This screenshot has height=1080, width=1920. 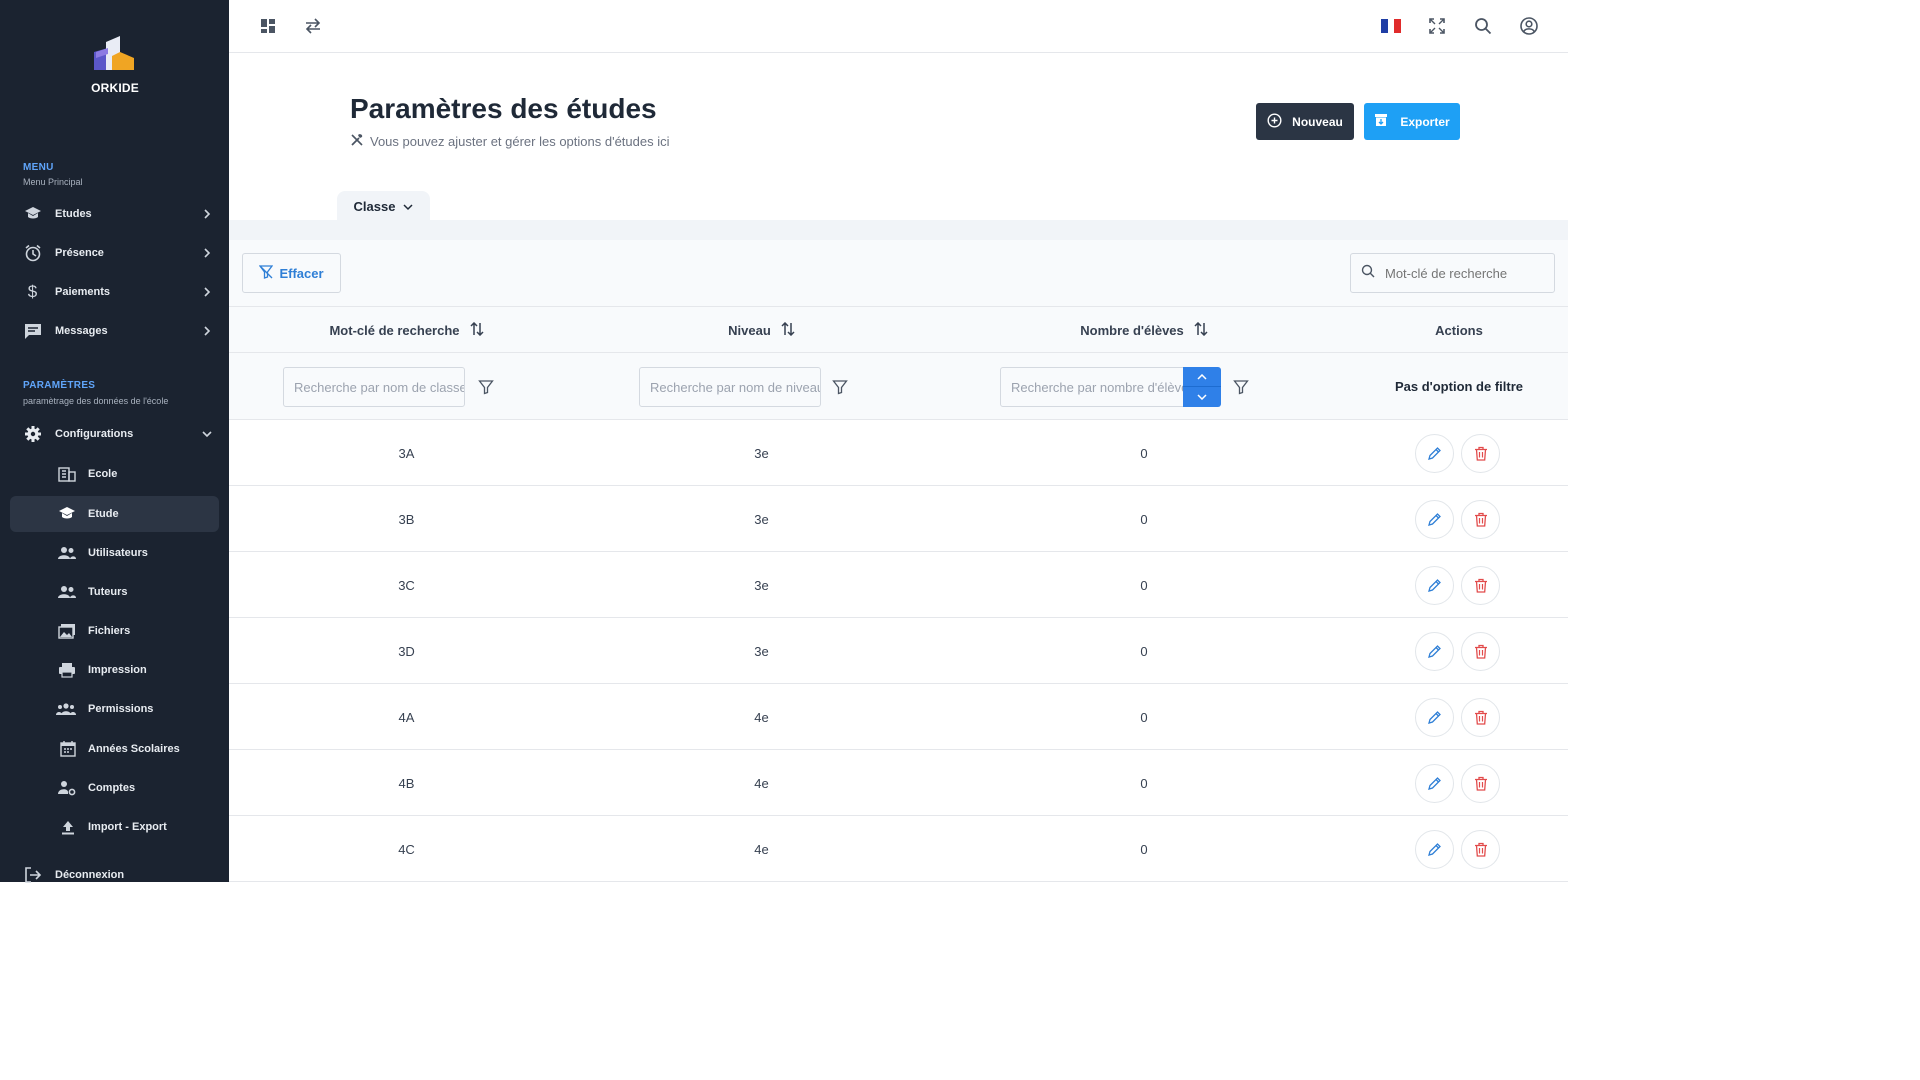 What do you see at coordinates (1092, 387) in the screenshot?
I see `count-filter-input: Recherche par nombre d'élèves` at bounding box center [1092, 387].